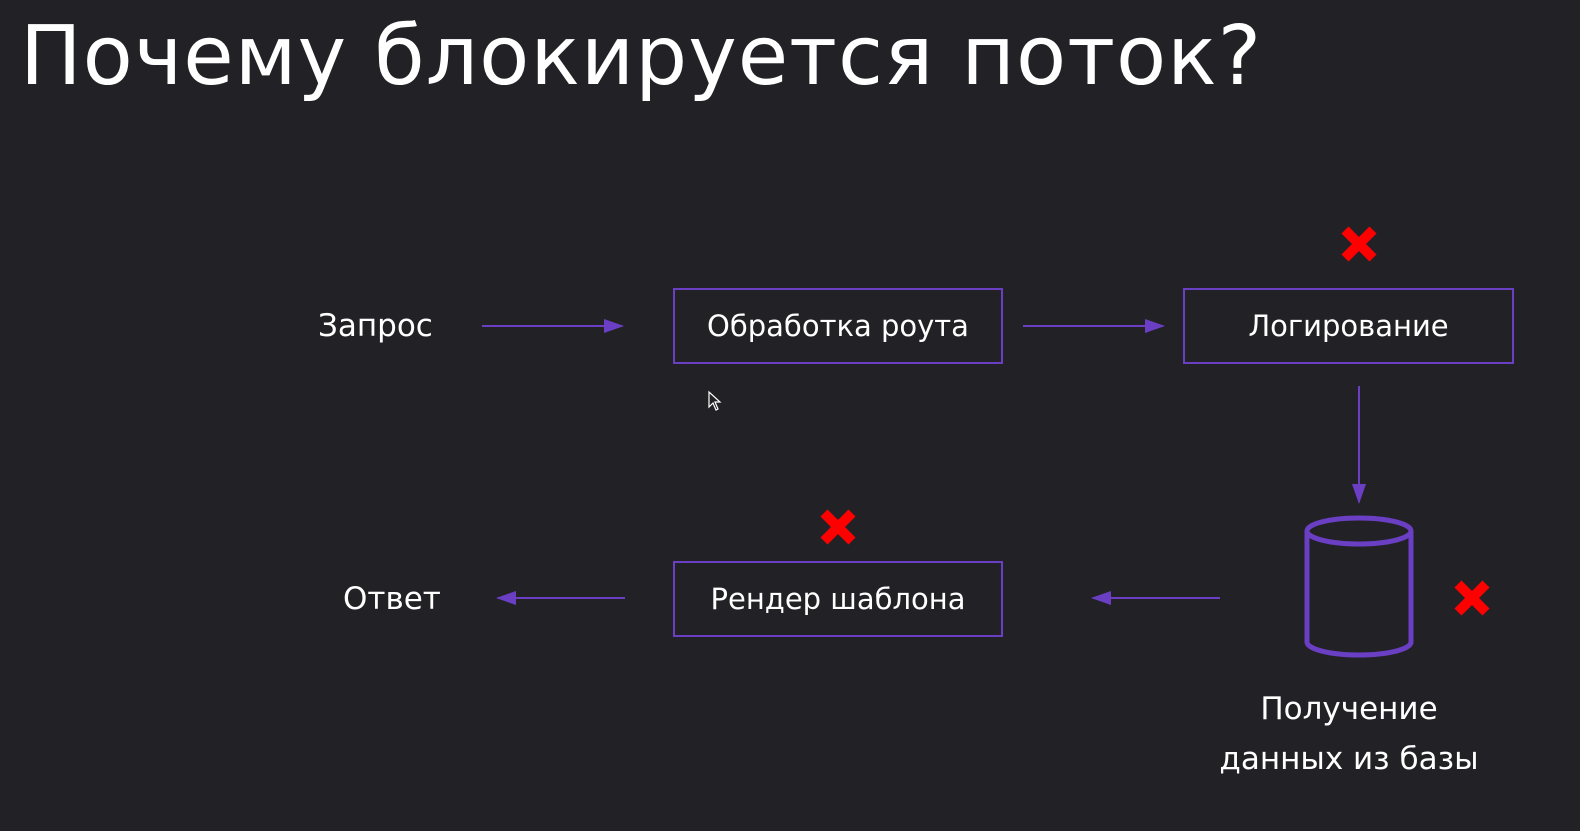 The image size is (1580, 831). Describe the element at coordinates (1348, 326) in the screenshot. I see `logging-box: Логирование` at that location.